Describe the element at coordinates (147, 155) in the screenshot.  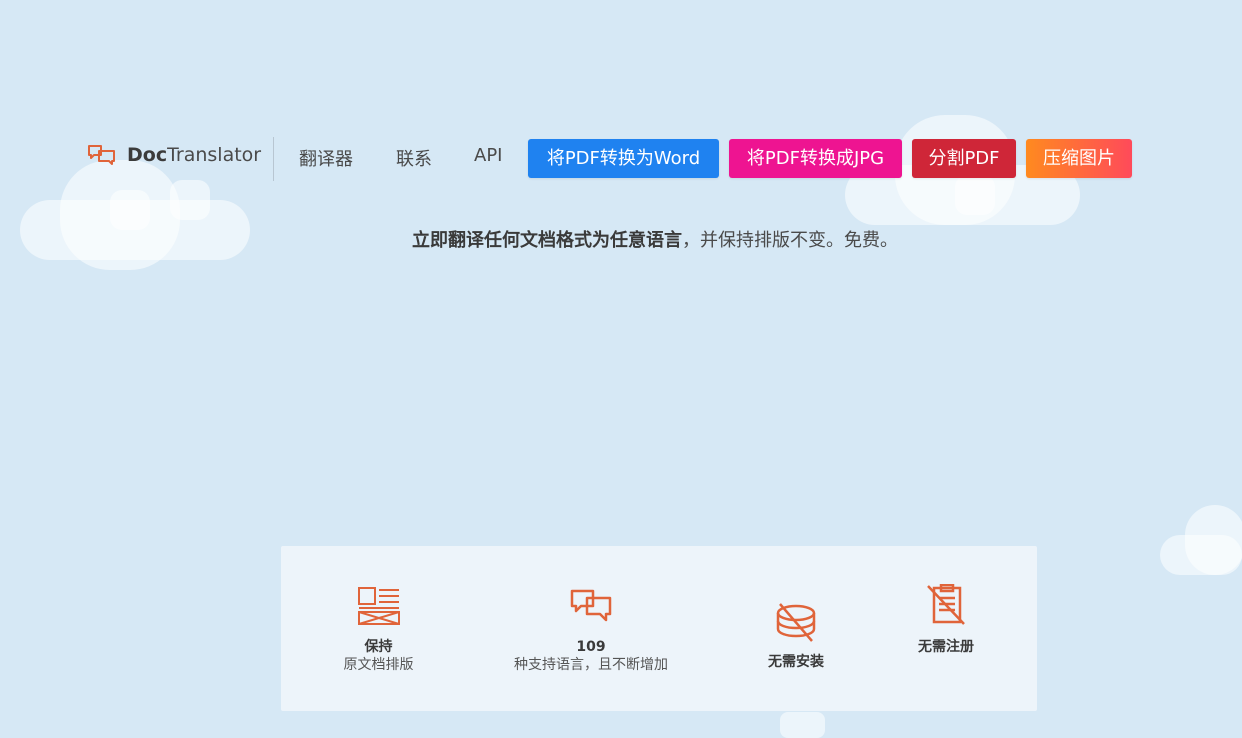
I see `logo-brand-bold: Doc` at that location.